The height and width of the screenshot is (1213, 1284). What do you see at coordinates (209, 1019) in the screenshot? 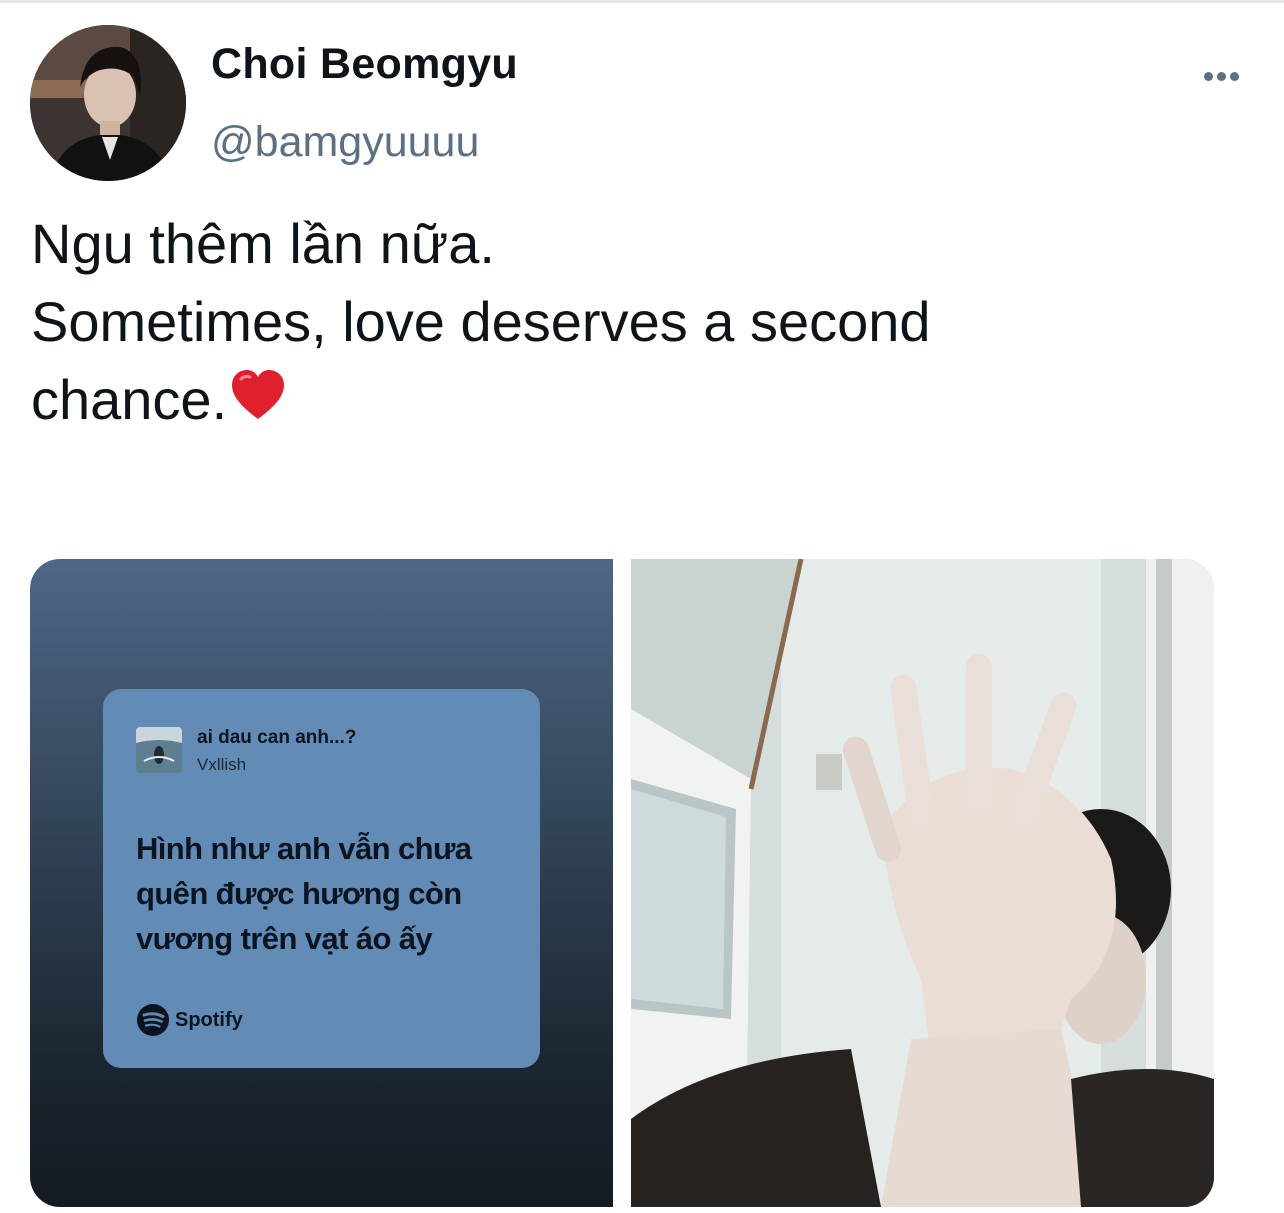
I see `spotify-label: Spotify` at bounding box center [209, 1019].